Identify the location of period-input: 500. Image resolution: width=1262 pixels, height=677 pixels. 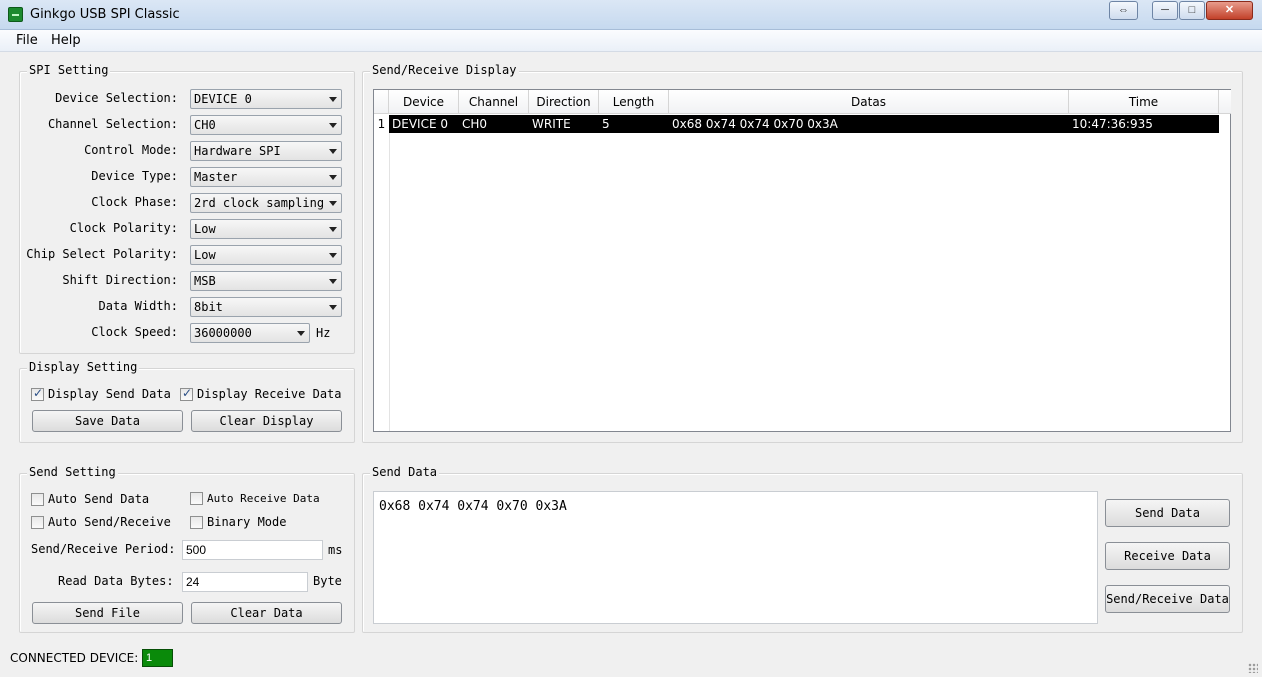
(252, 550).